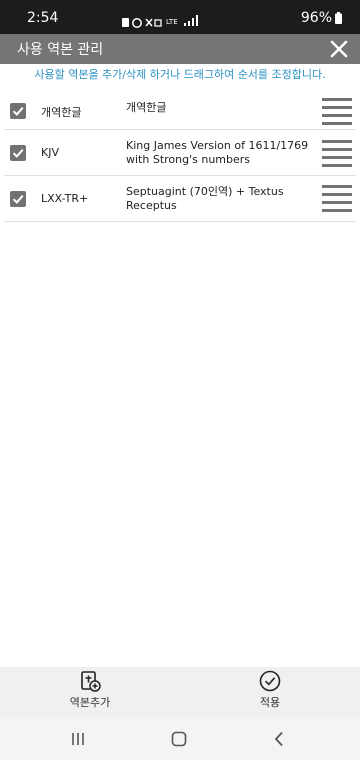 This screenshot has height=760, width=360. What do you see at coordinates (180, 108) in the screenshot?
I see `version-row: 개역한글 개역한글` at bounding box center [180, 108].